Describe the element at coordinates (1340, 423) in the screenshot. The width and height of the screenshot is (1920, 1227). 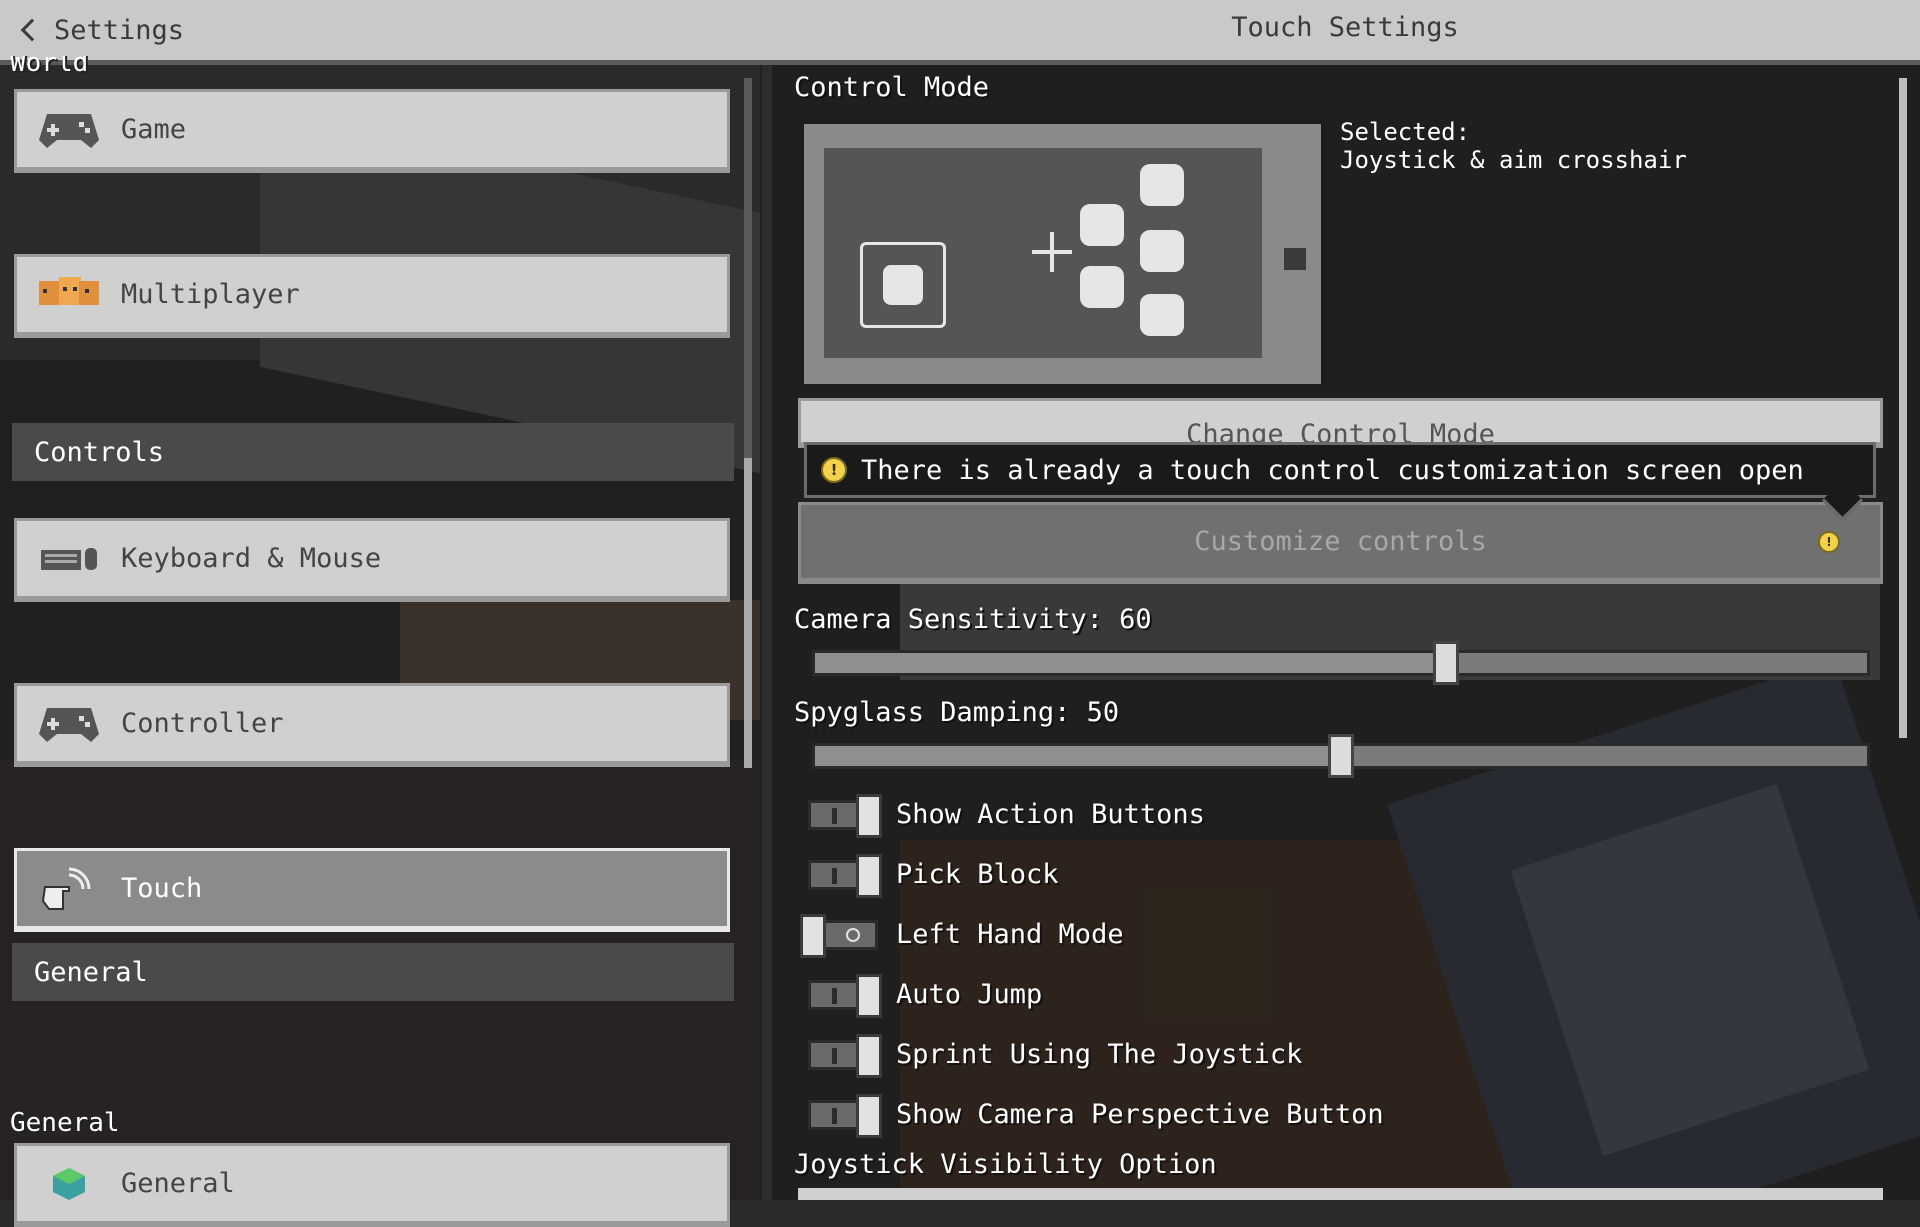
I see `change-control-mode-button: Change Control Mode` at that location.